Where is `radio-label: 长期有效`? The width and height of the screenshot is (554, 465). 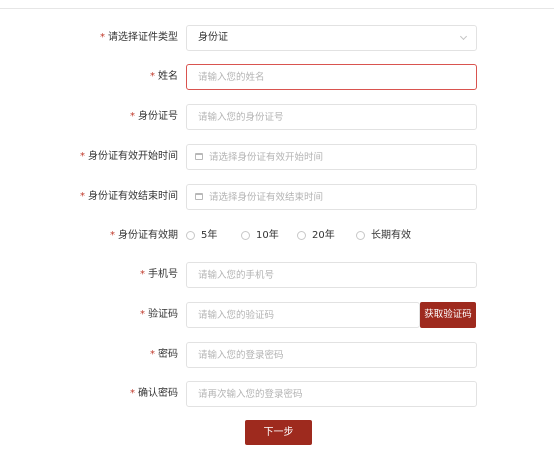
radio-label: 长期有效 is located at coordinates (391, 235).